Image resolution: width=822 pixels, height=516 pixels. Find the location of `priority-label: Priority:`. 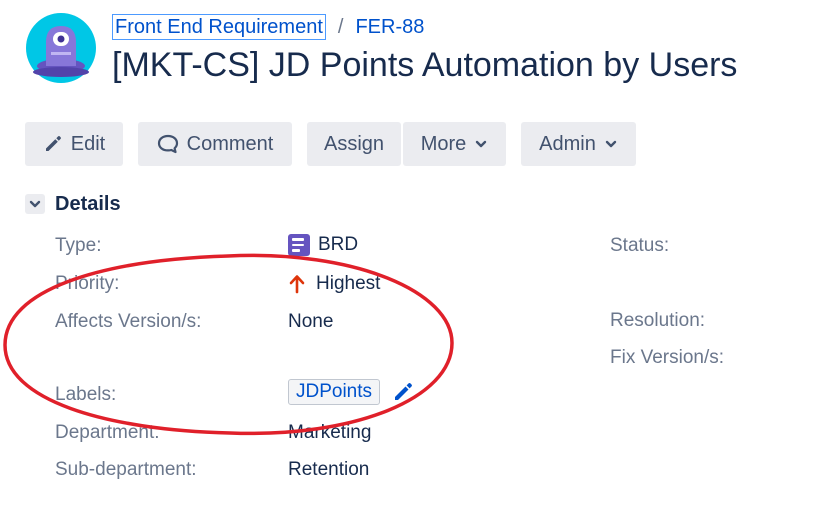

priority-label: Priority: is located at coordinates (87, 283).